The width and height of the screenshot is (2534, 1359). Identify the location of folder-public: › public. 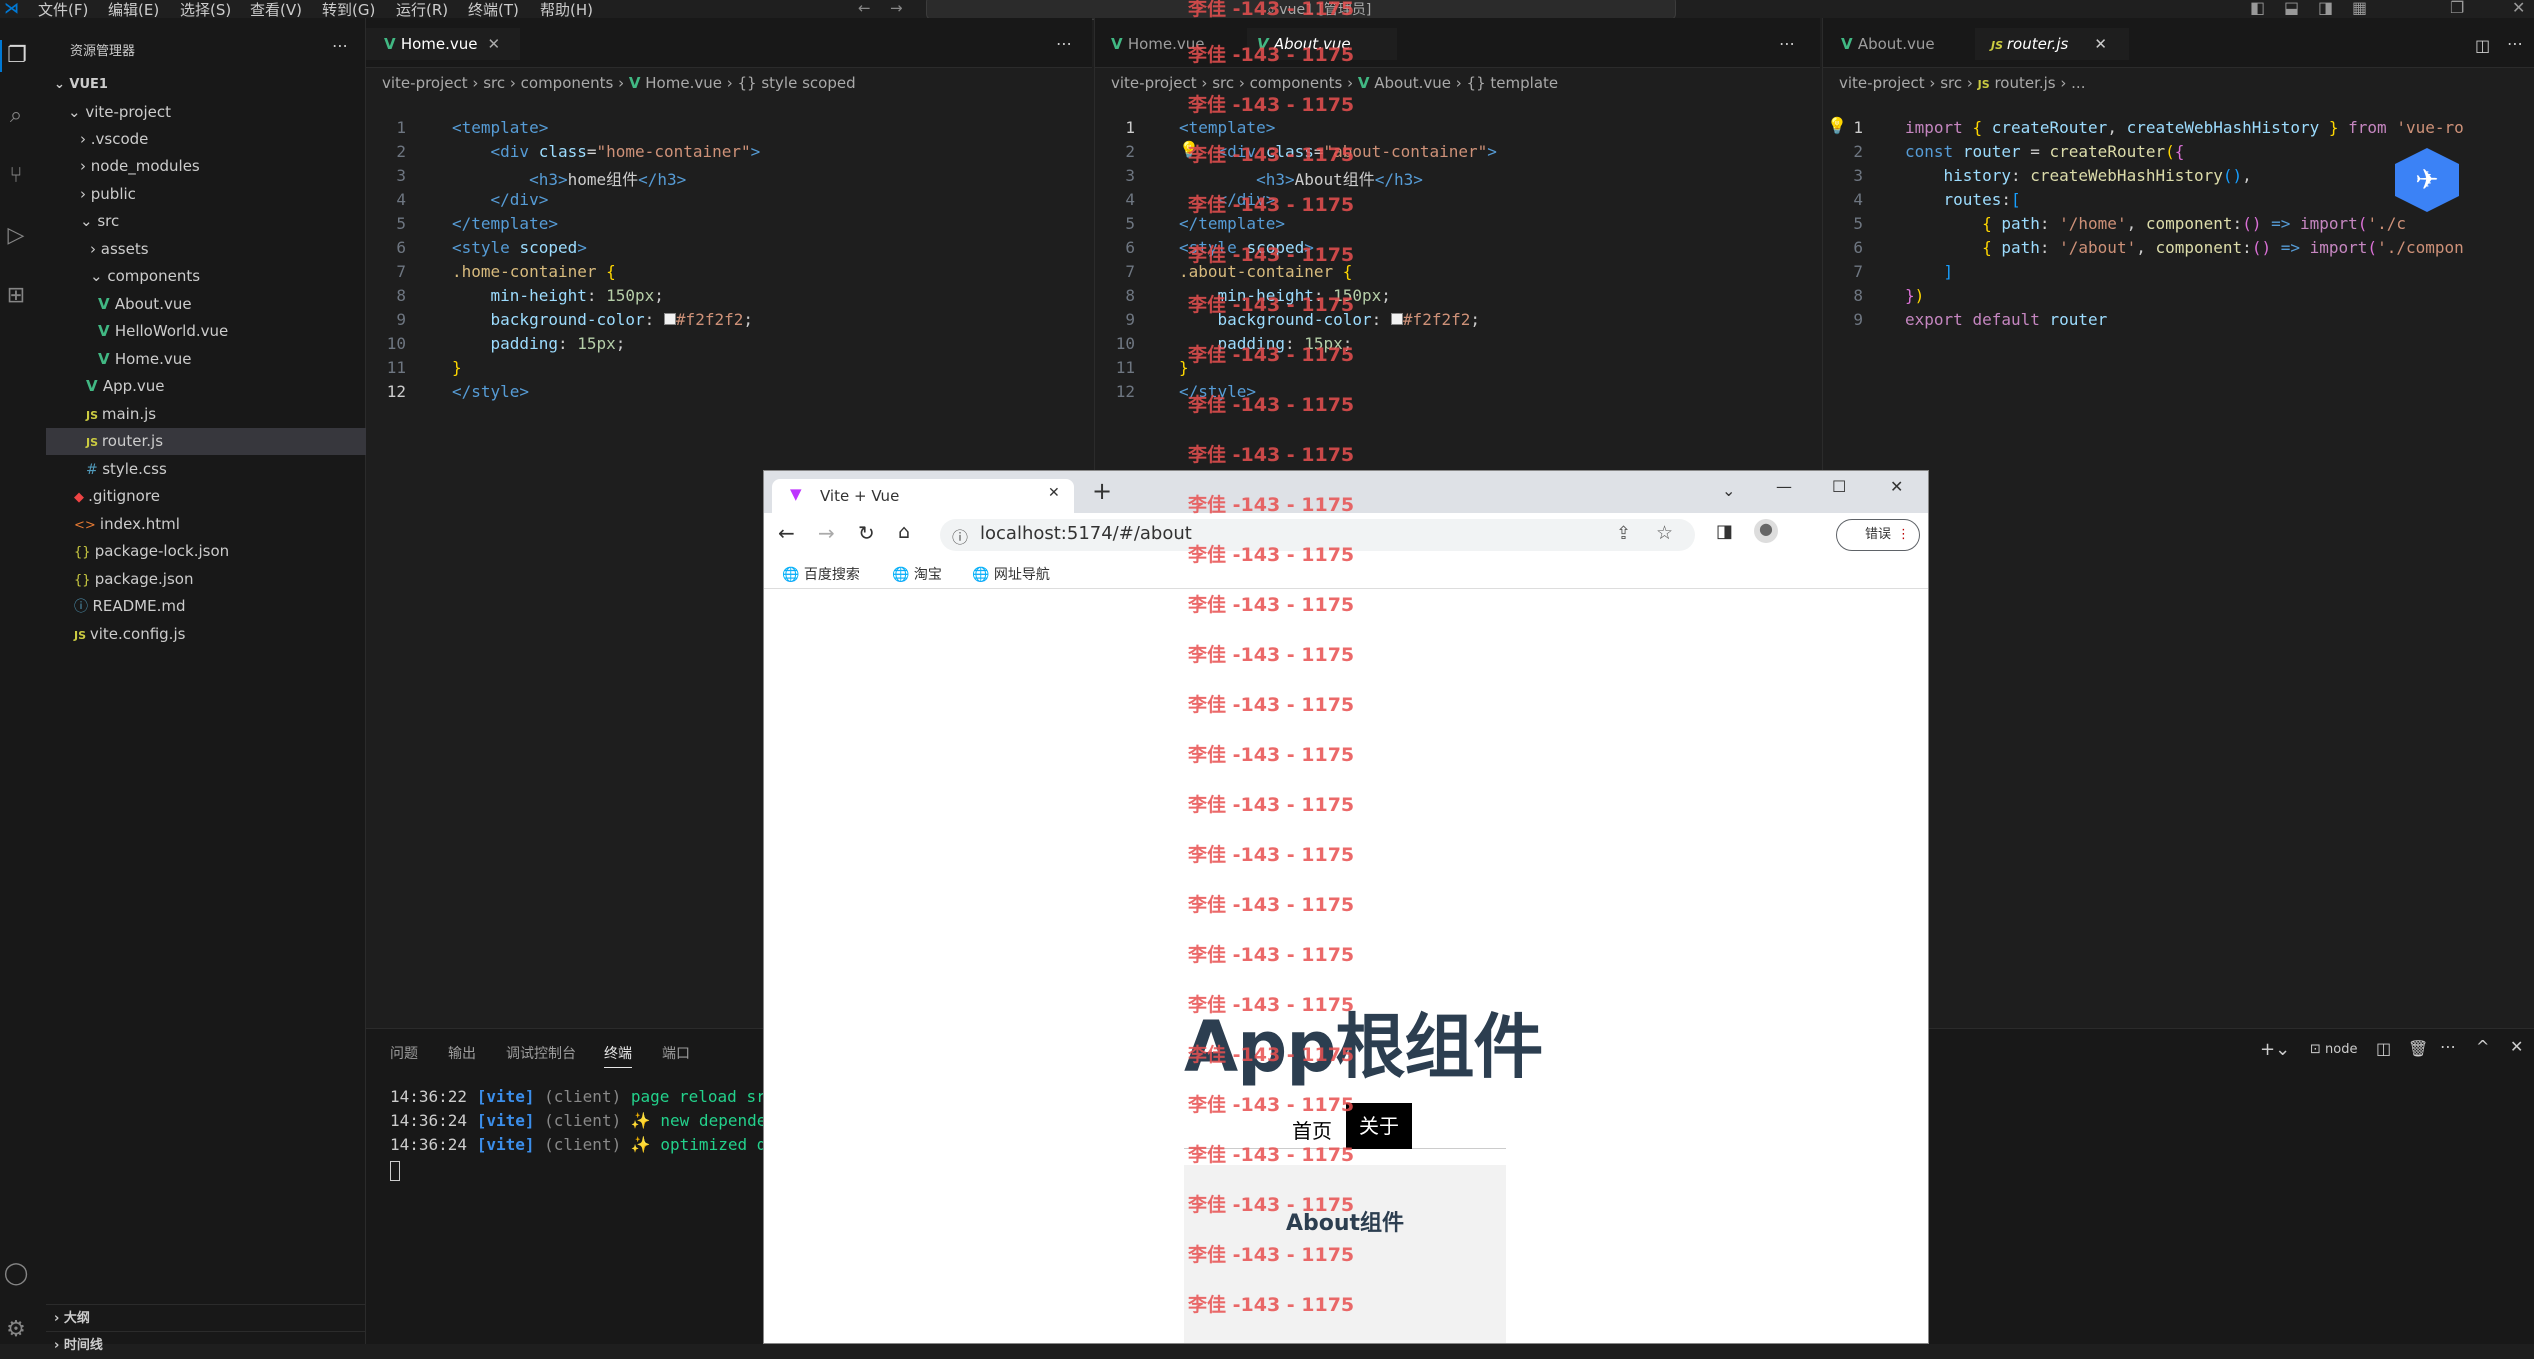
(206, 194).